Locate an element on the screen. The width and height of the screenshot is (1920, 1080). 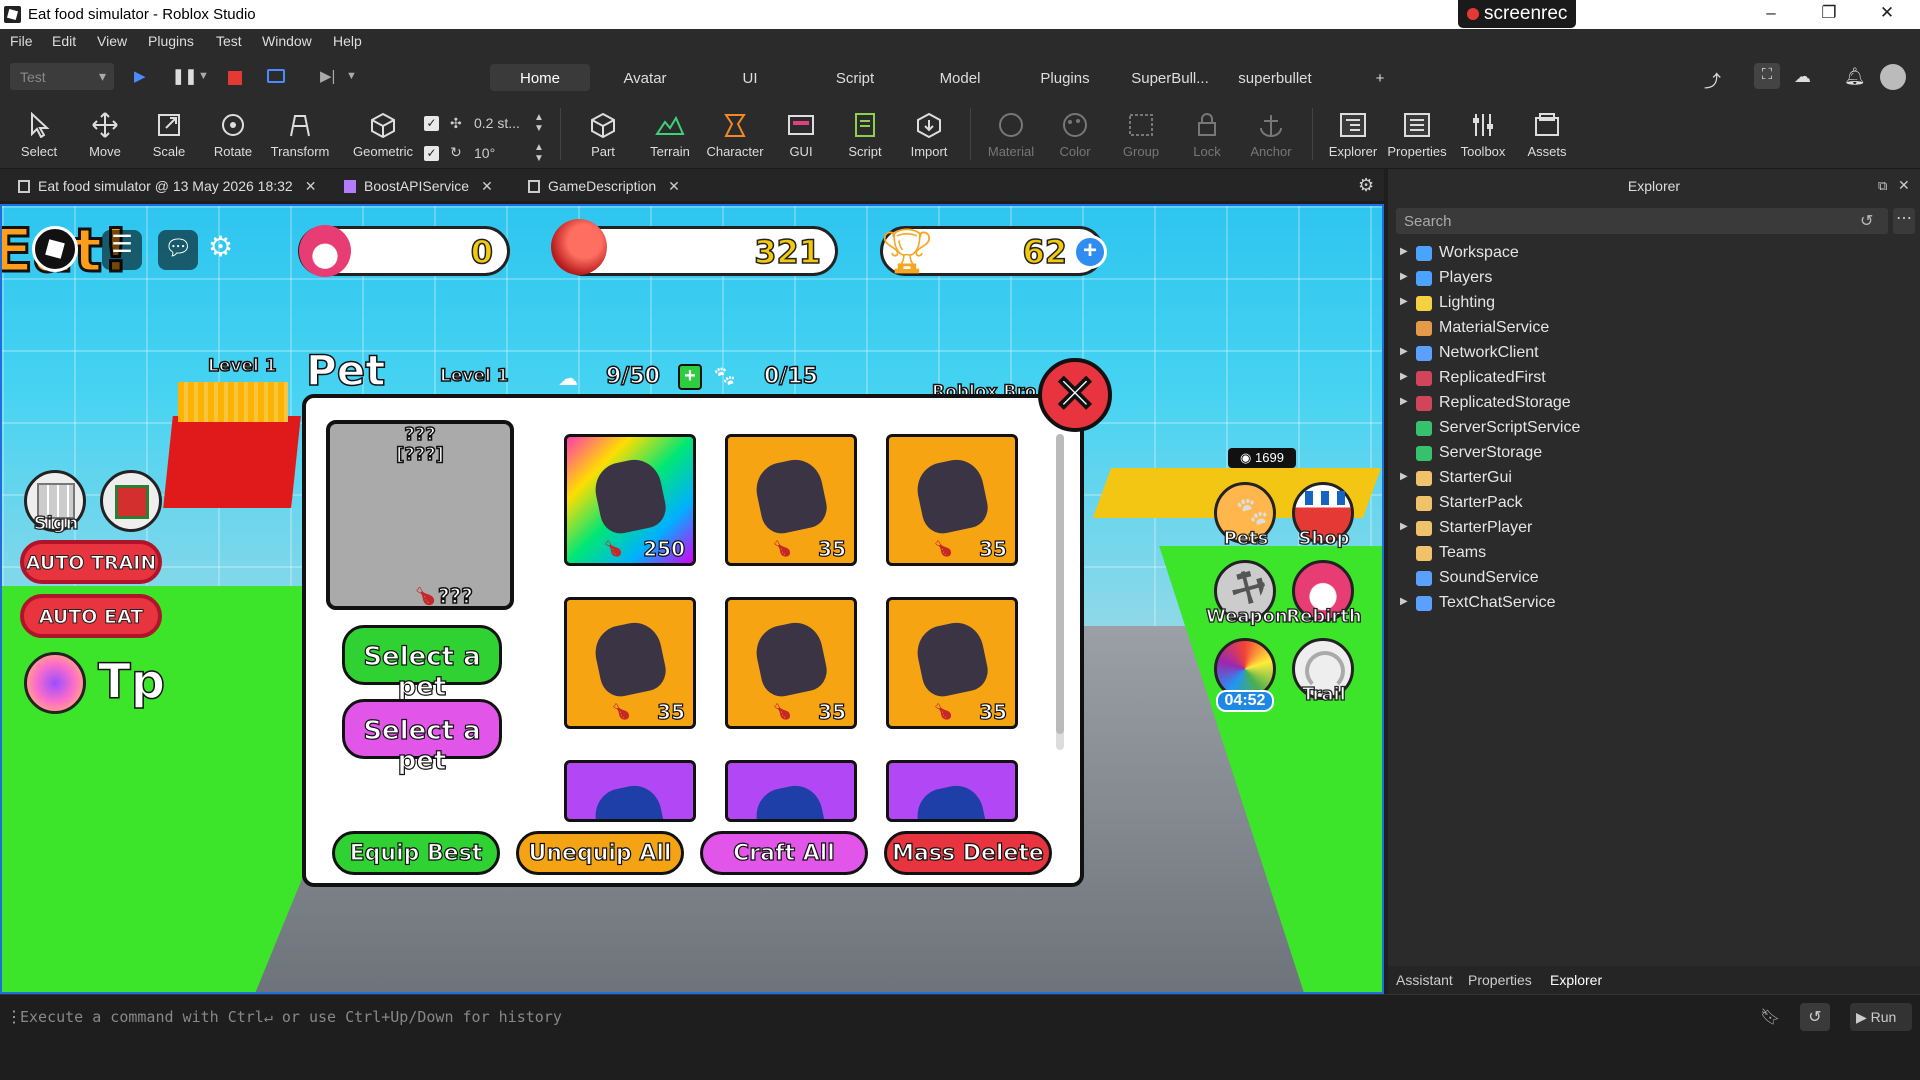
close-window-button: ✕ is located at coordinates (1887, 13).